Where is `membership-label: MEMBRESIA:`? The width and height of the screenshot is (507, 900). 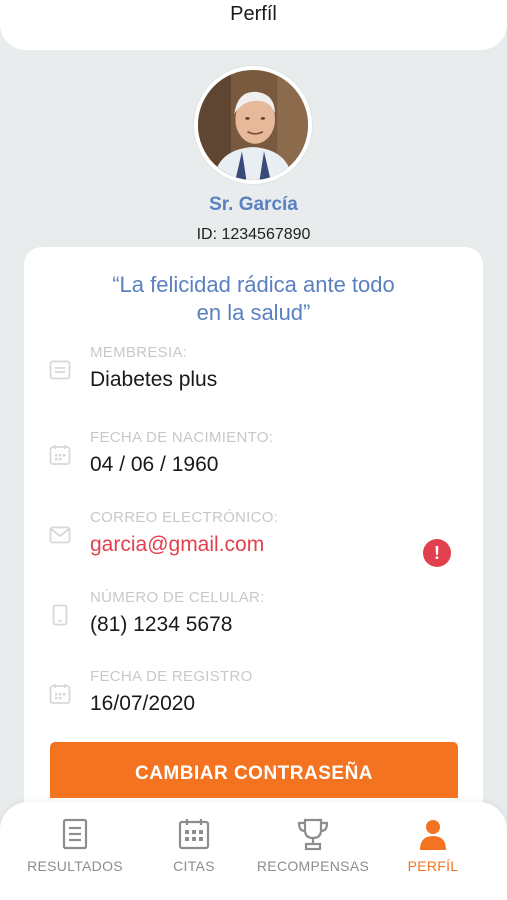 membership-label: MEMBRESIA: is located at coordinates (139, 352).